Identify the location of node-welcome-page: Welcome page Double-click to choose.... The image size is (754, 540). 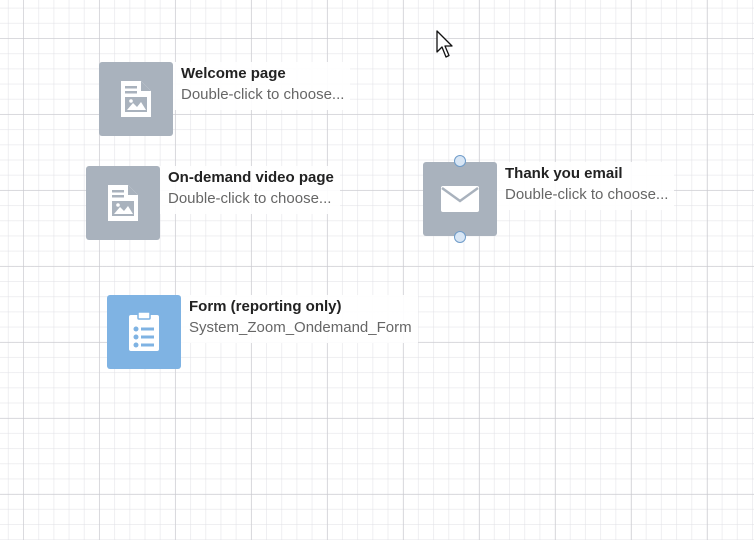
(225, 99).